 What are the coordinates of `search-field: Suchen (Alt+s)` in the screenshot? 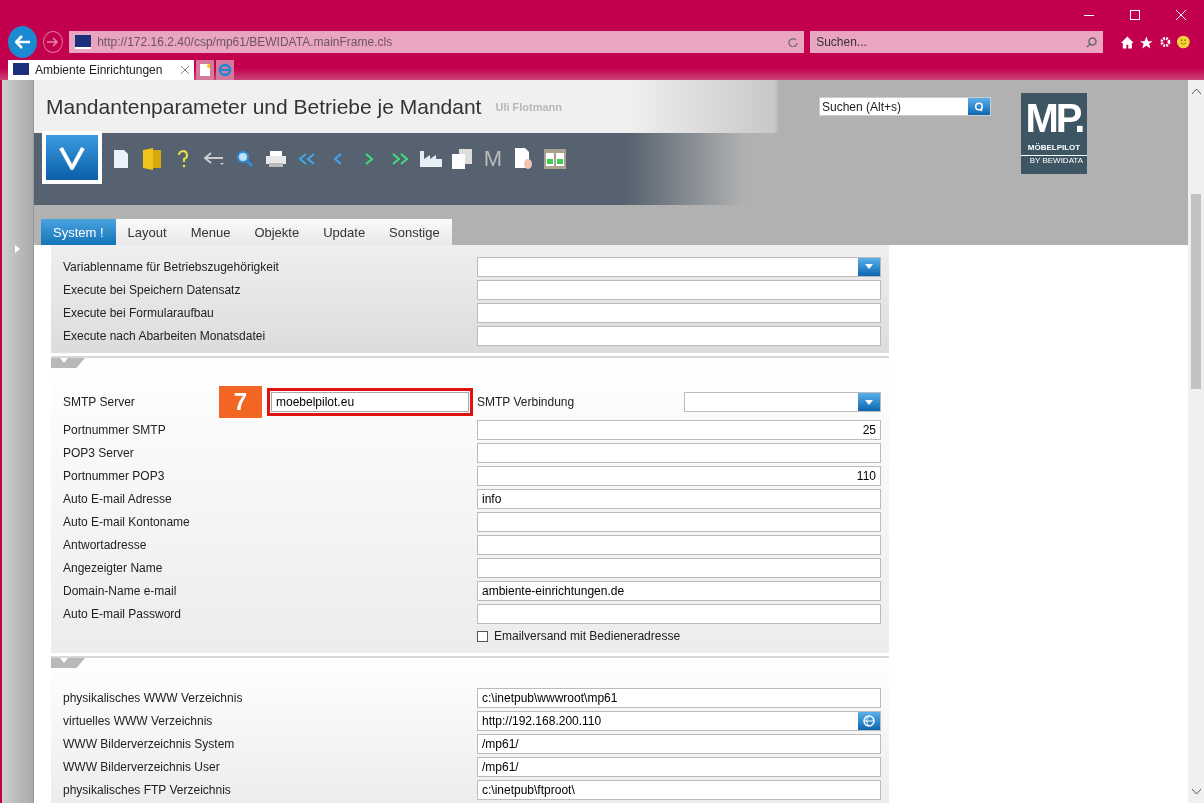 It's located at (905, 106).